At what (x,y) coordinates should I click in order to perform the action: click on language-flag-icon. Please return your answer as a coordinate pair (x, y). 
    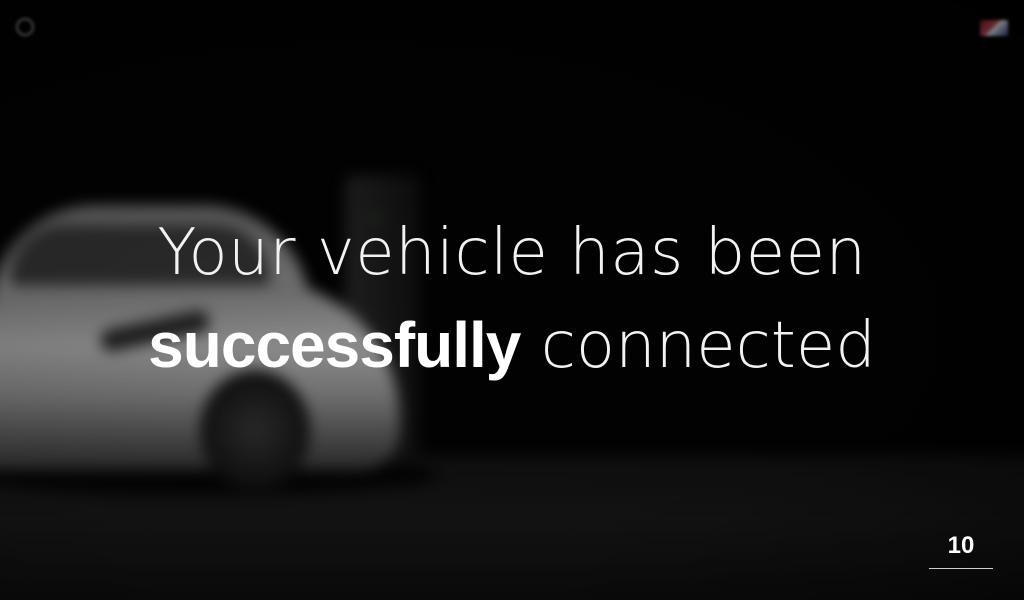
    Looking at the image, I should click on (994, 28).